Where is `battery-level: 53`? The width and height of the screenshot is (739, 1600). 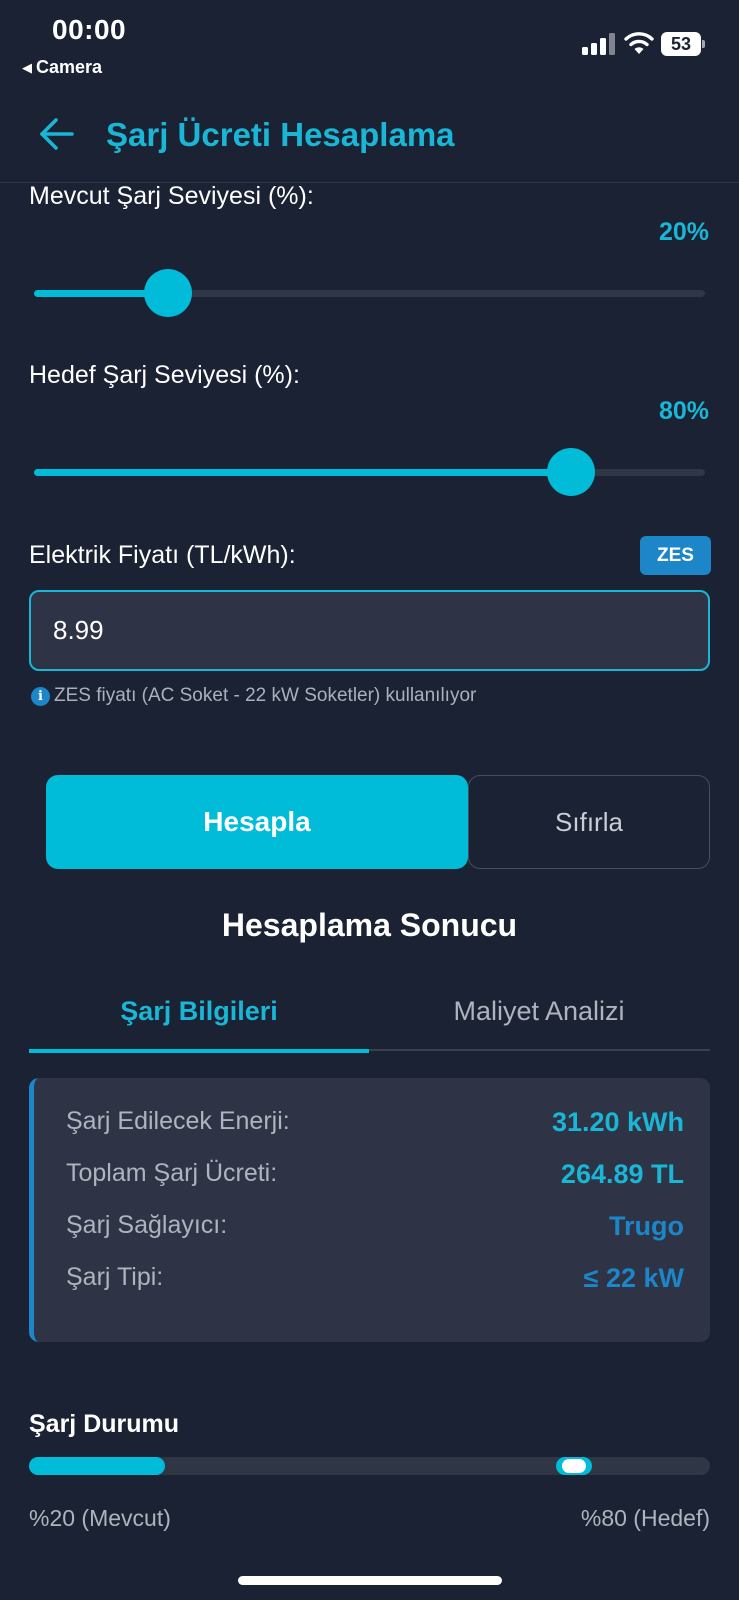
battery-level: 53 is located at coordinates (681, 44).